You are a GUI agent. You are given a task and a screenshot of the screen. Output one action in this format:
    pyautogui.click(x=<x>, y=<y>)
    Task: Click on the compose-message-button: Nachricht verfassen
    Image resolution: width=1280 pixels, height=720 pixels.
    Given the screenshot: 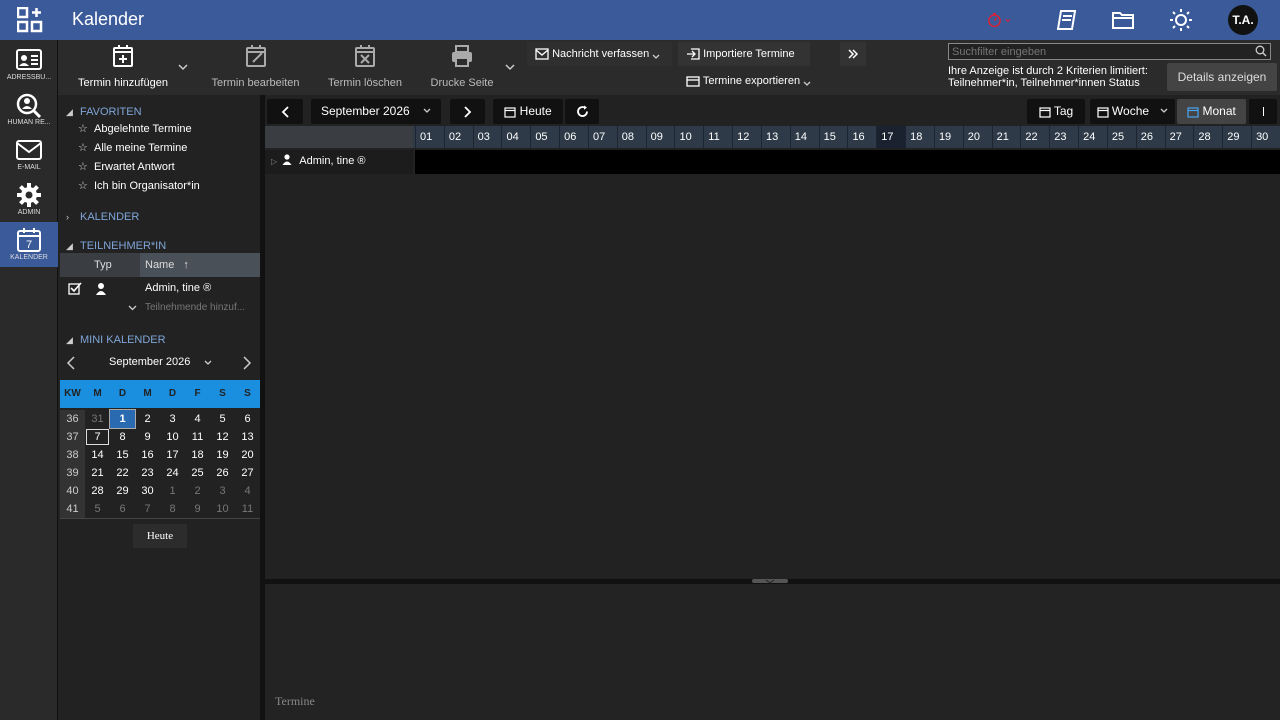 What is the action you would take?
    pyautogui.click(x=599, y=54)
    